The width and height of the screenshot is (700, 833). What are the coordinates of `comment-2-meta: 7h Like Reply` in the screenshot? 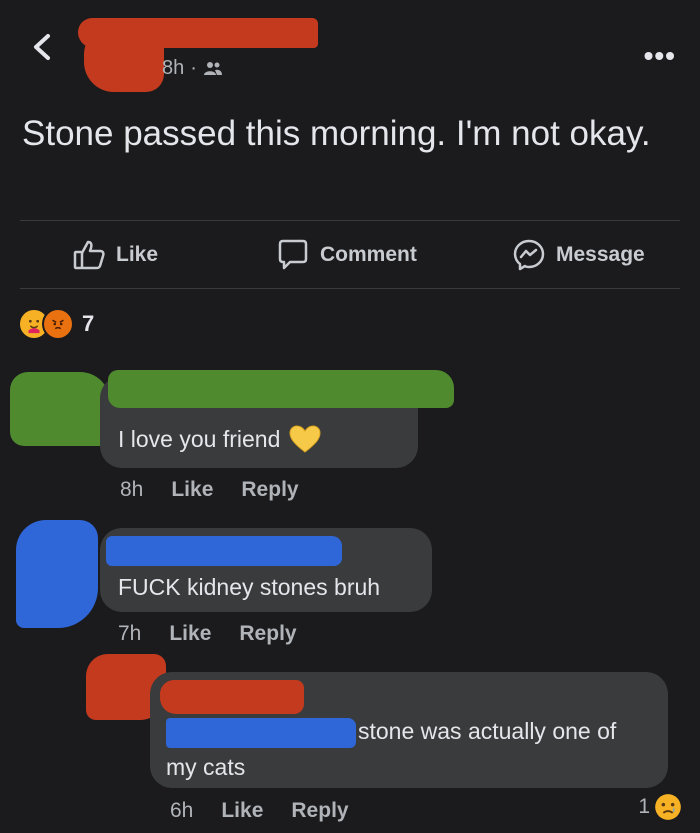 It's located at (207, 634).